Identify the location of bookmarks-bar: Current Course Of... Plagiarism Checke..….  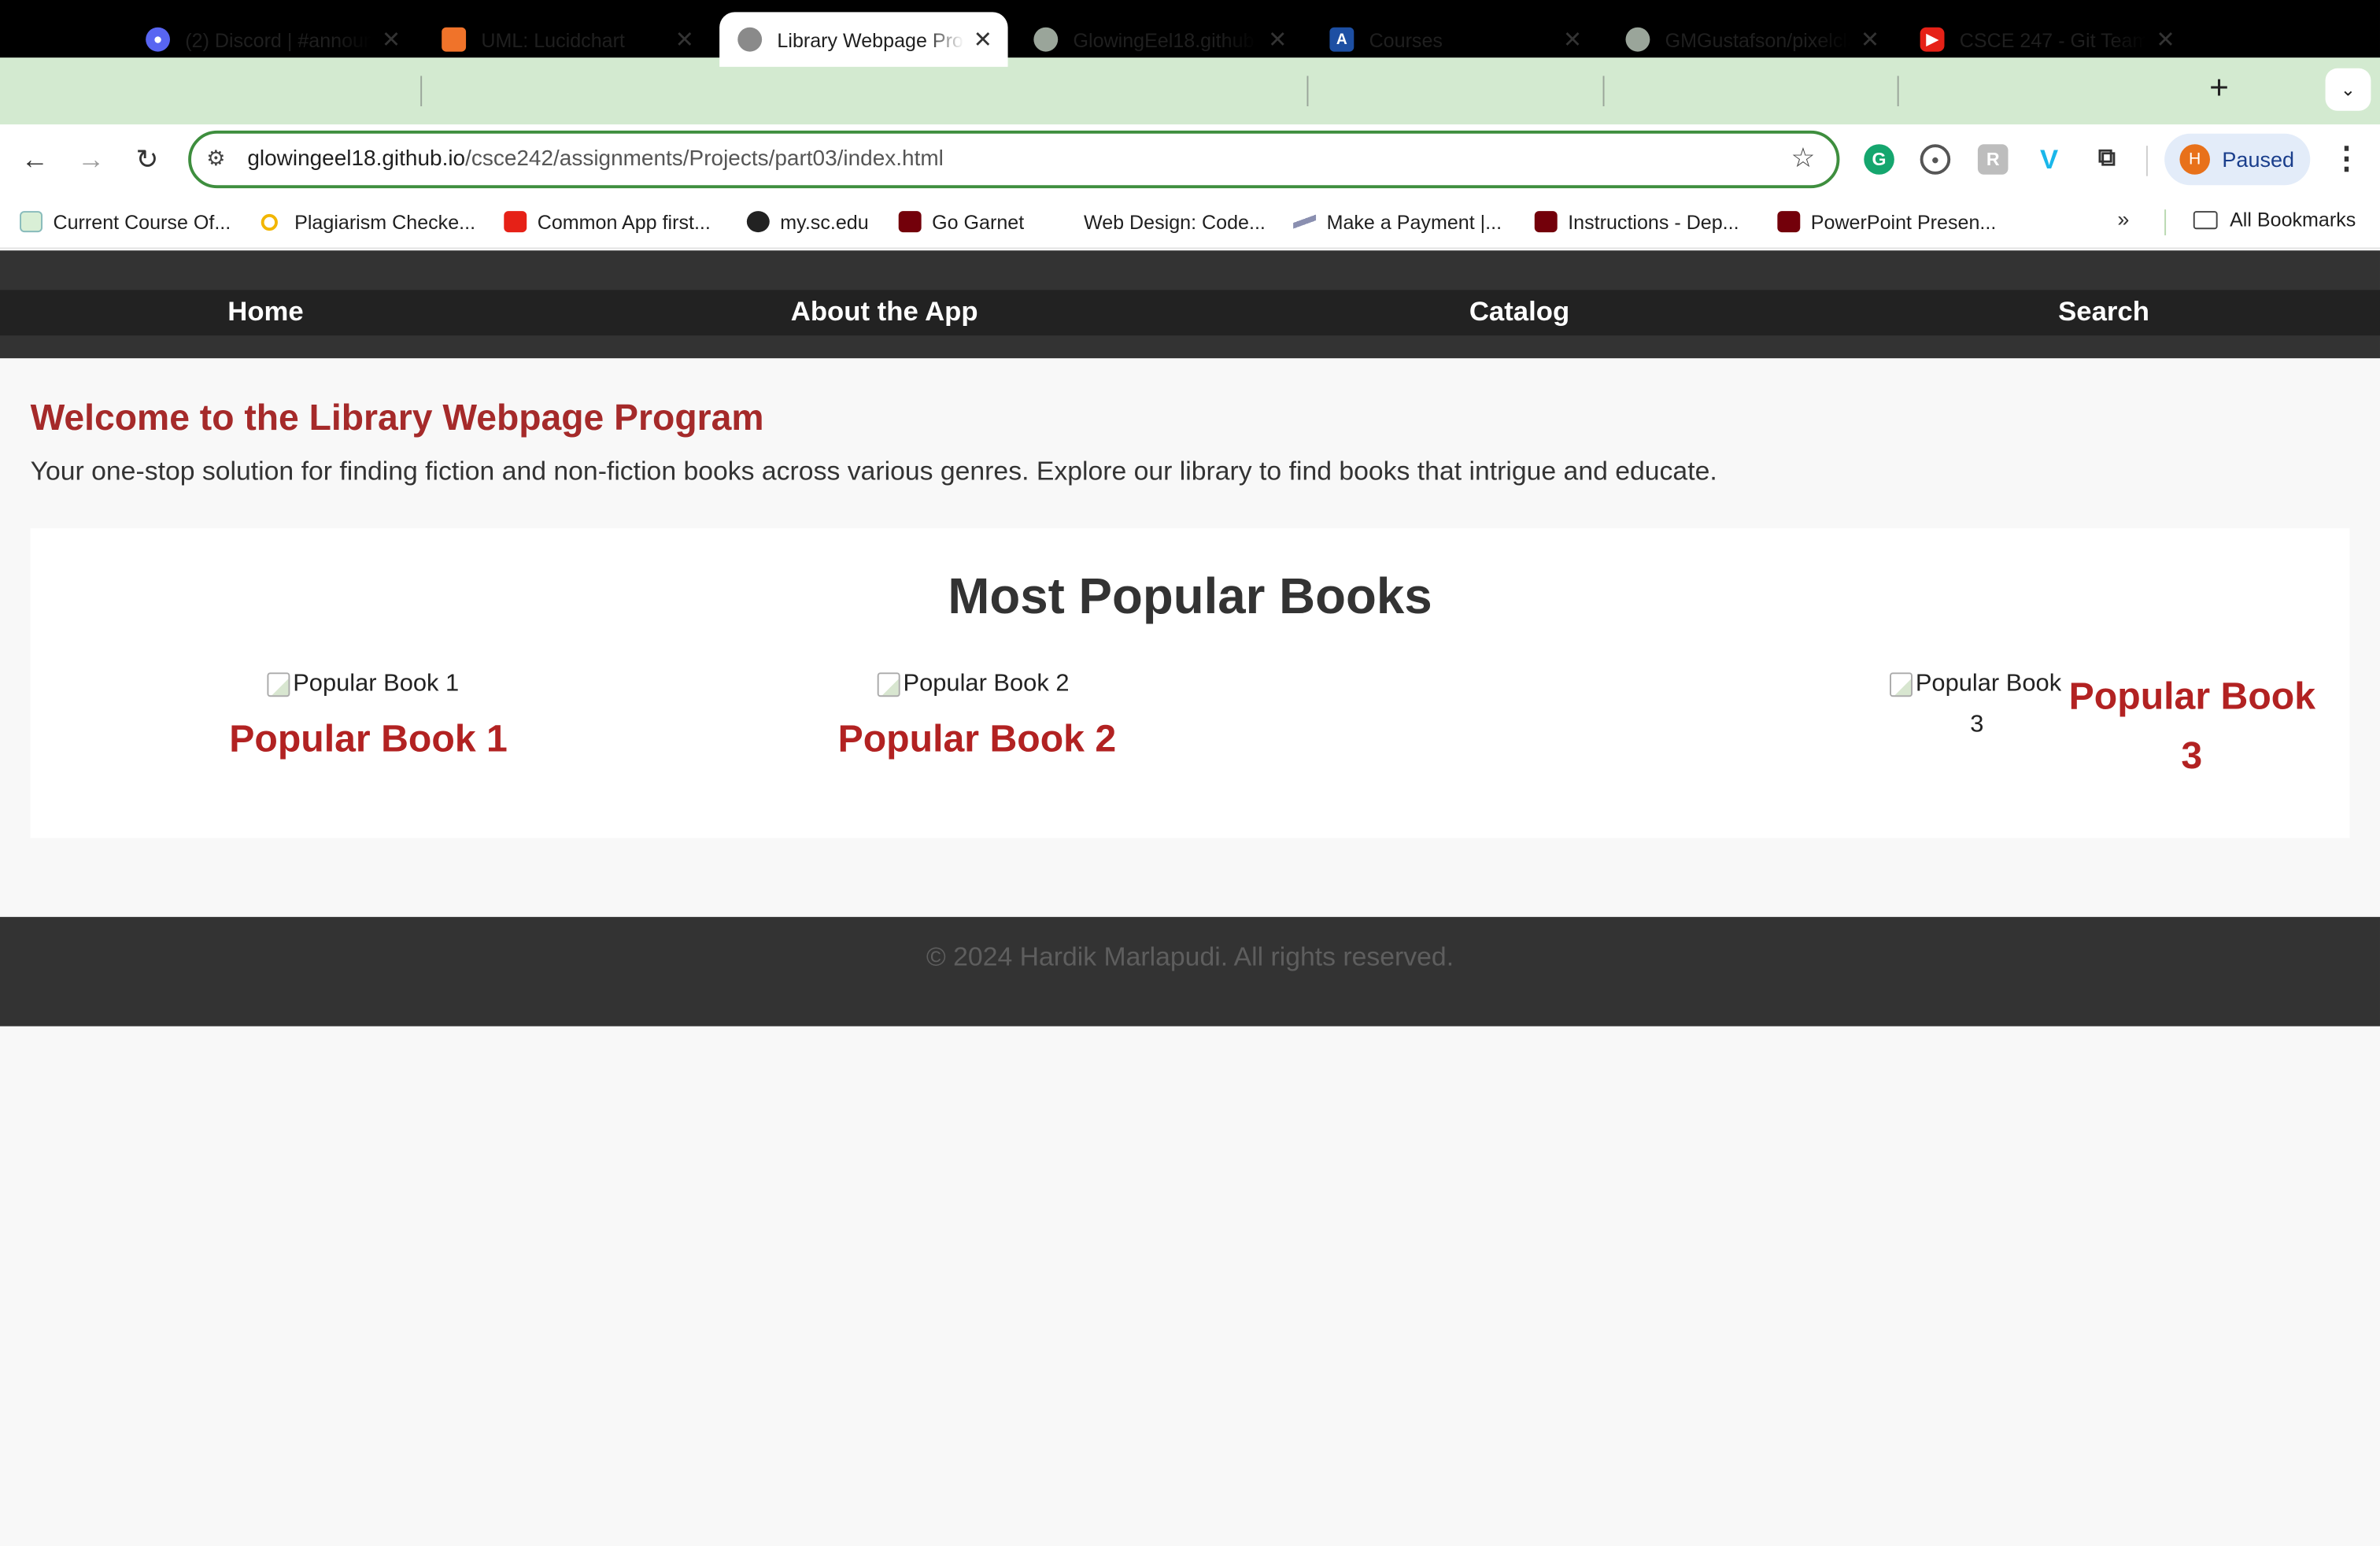
(1190, 222).